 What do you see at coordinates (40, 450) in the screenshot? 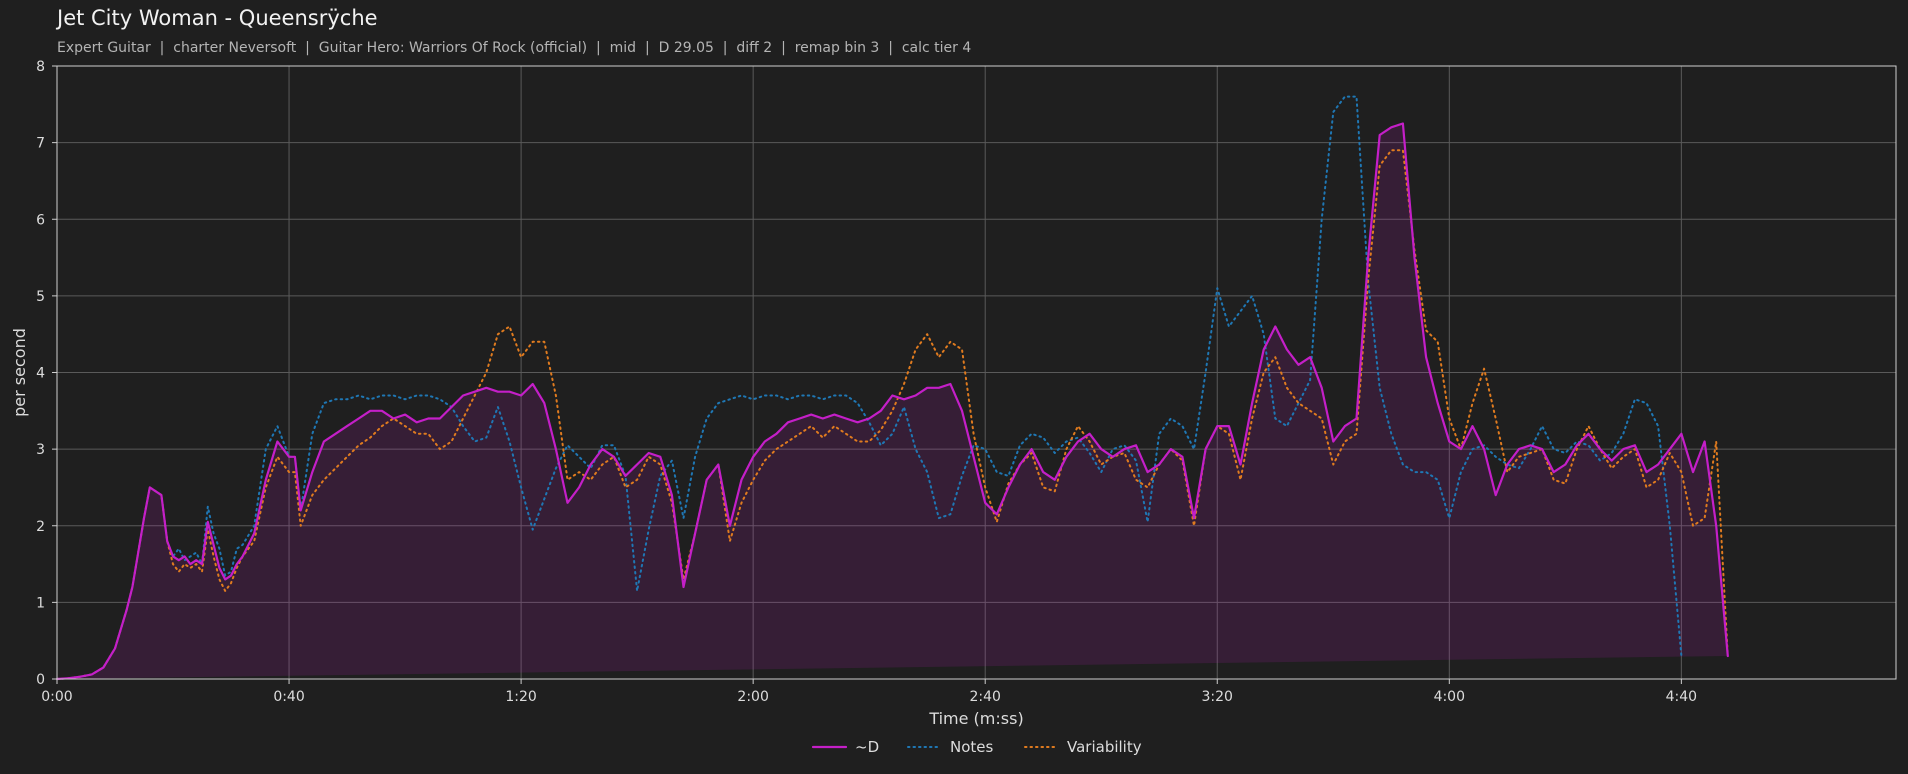
I see `y-tick-label: 3` at bounding box center [40, 450].